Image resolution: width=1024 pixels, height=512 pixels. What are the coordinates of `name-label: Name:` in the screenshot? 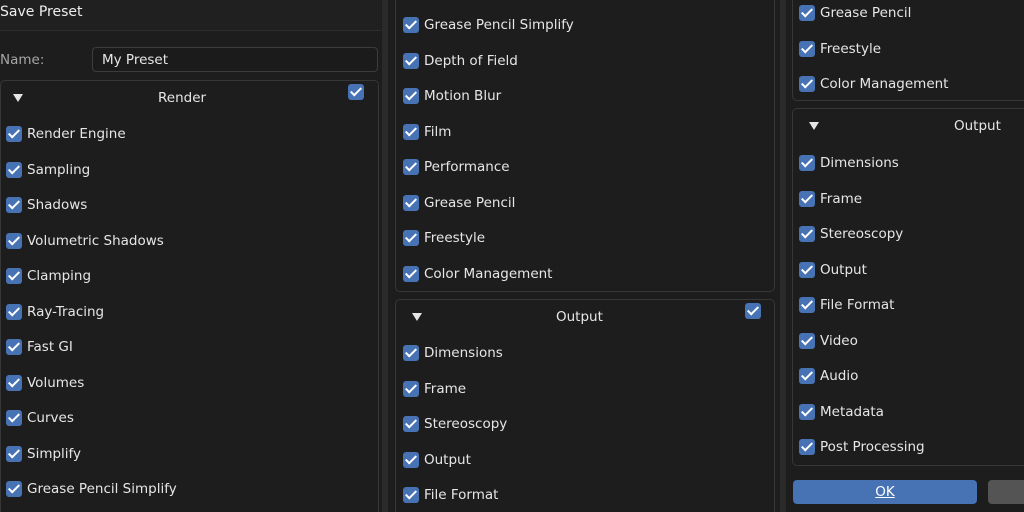 It's located at (22, 60).